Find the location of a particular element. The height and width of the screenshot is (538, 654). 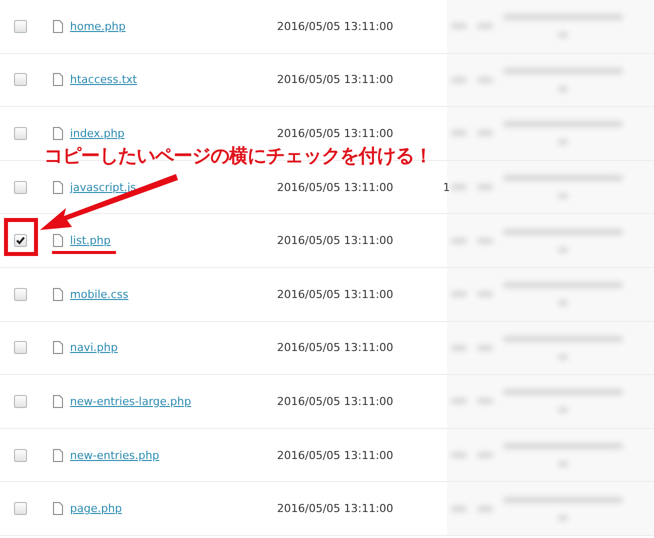

file-link: htaccess.txt is located at coordinates (103, 79).